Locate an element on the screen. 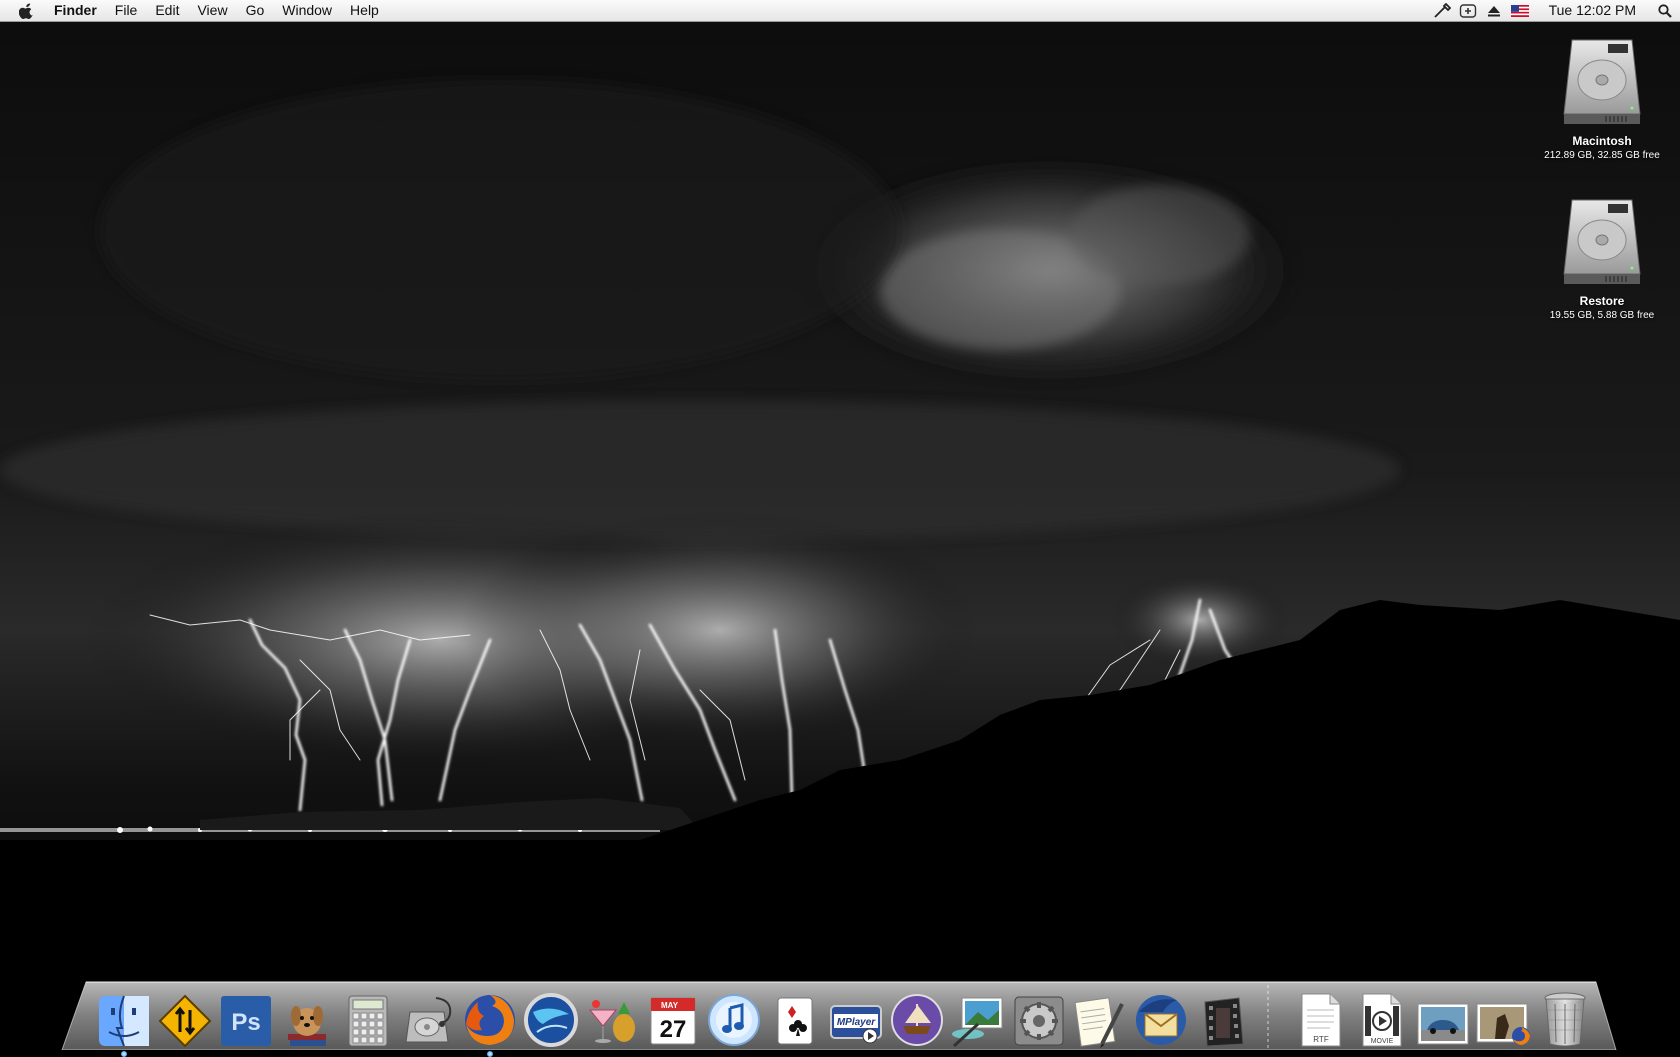 The height and width of the screenshot is (1057, 1680). downloads-firefox-icon is located at coordinates (1504, 1017).